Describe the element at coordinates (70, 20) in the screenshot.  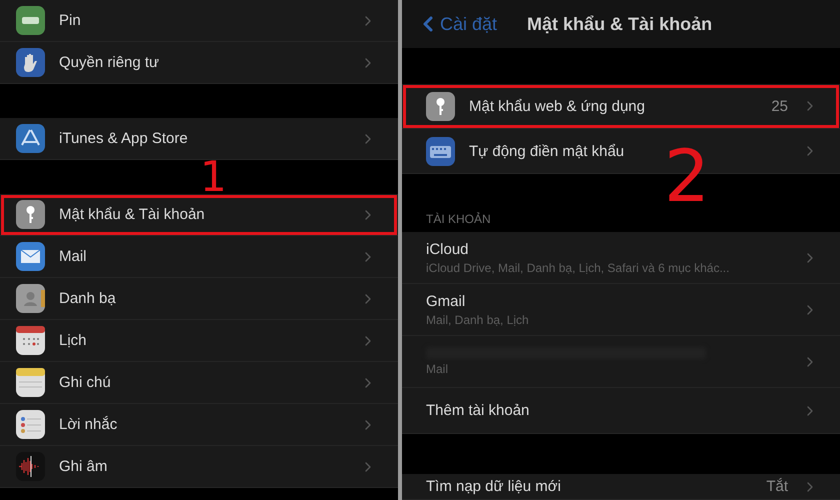
I see `row-label: Pin` at that location.